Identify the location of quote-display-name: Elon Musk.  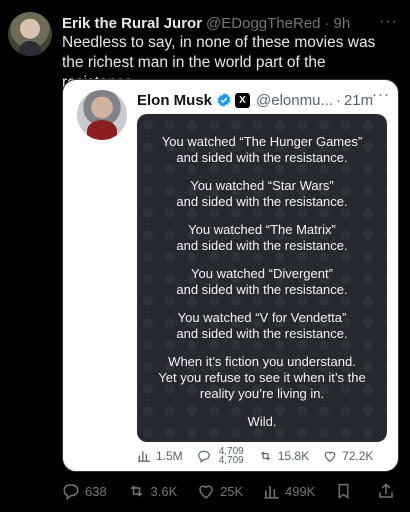
(174, 100).